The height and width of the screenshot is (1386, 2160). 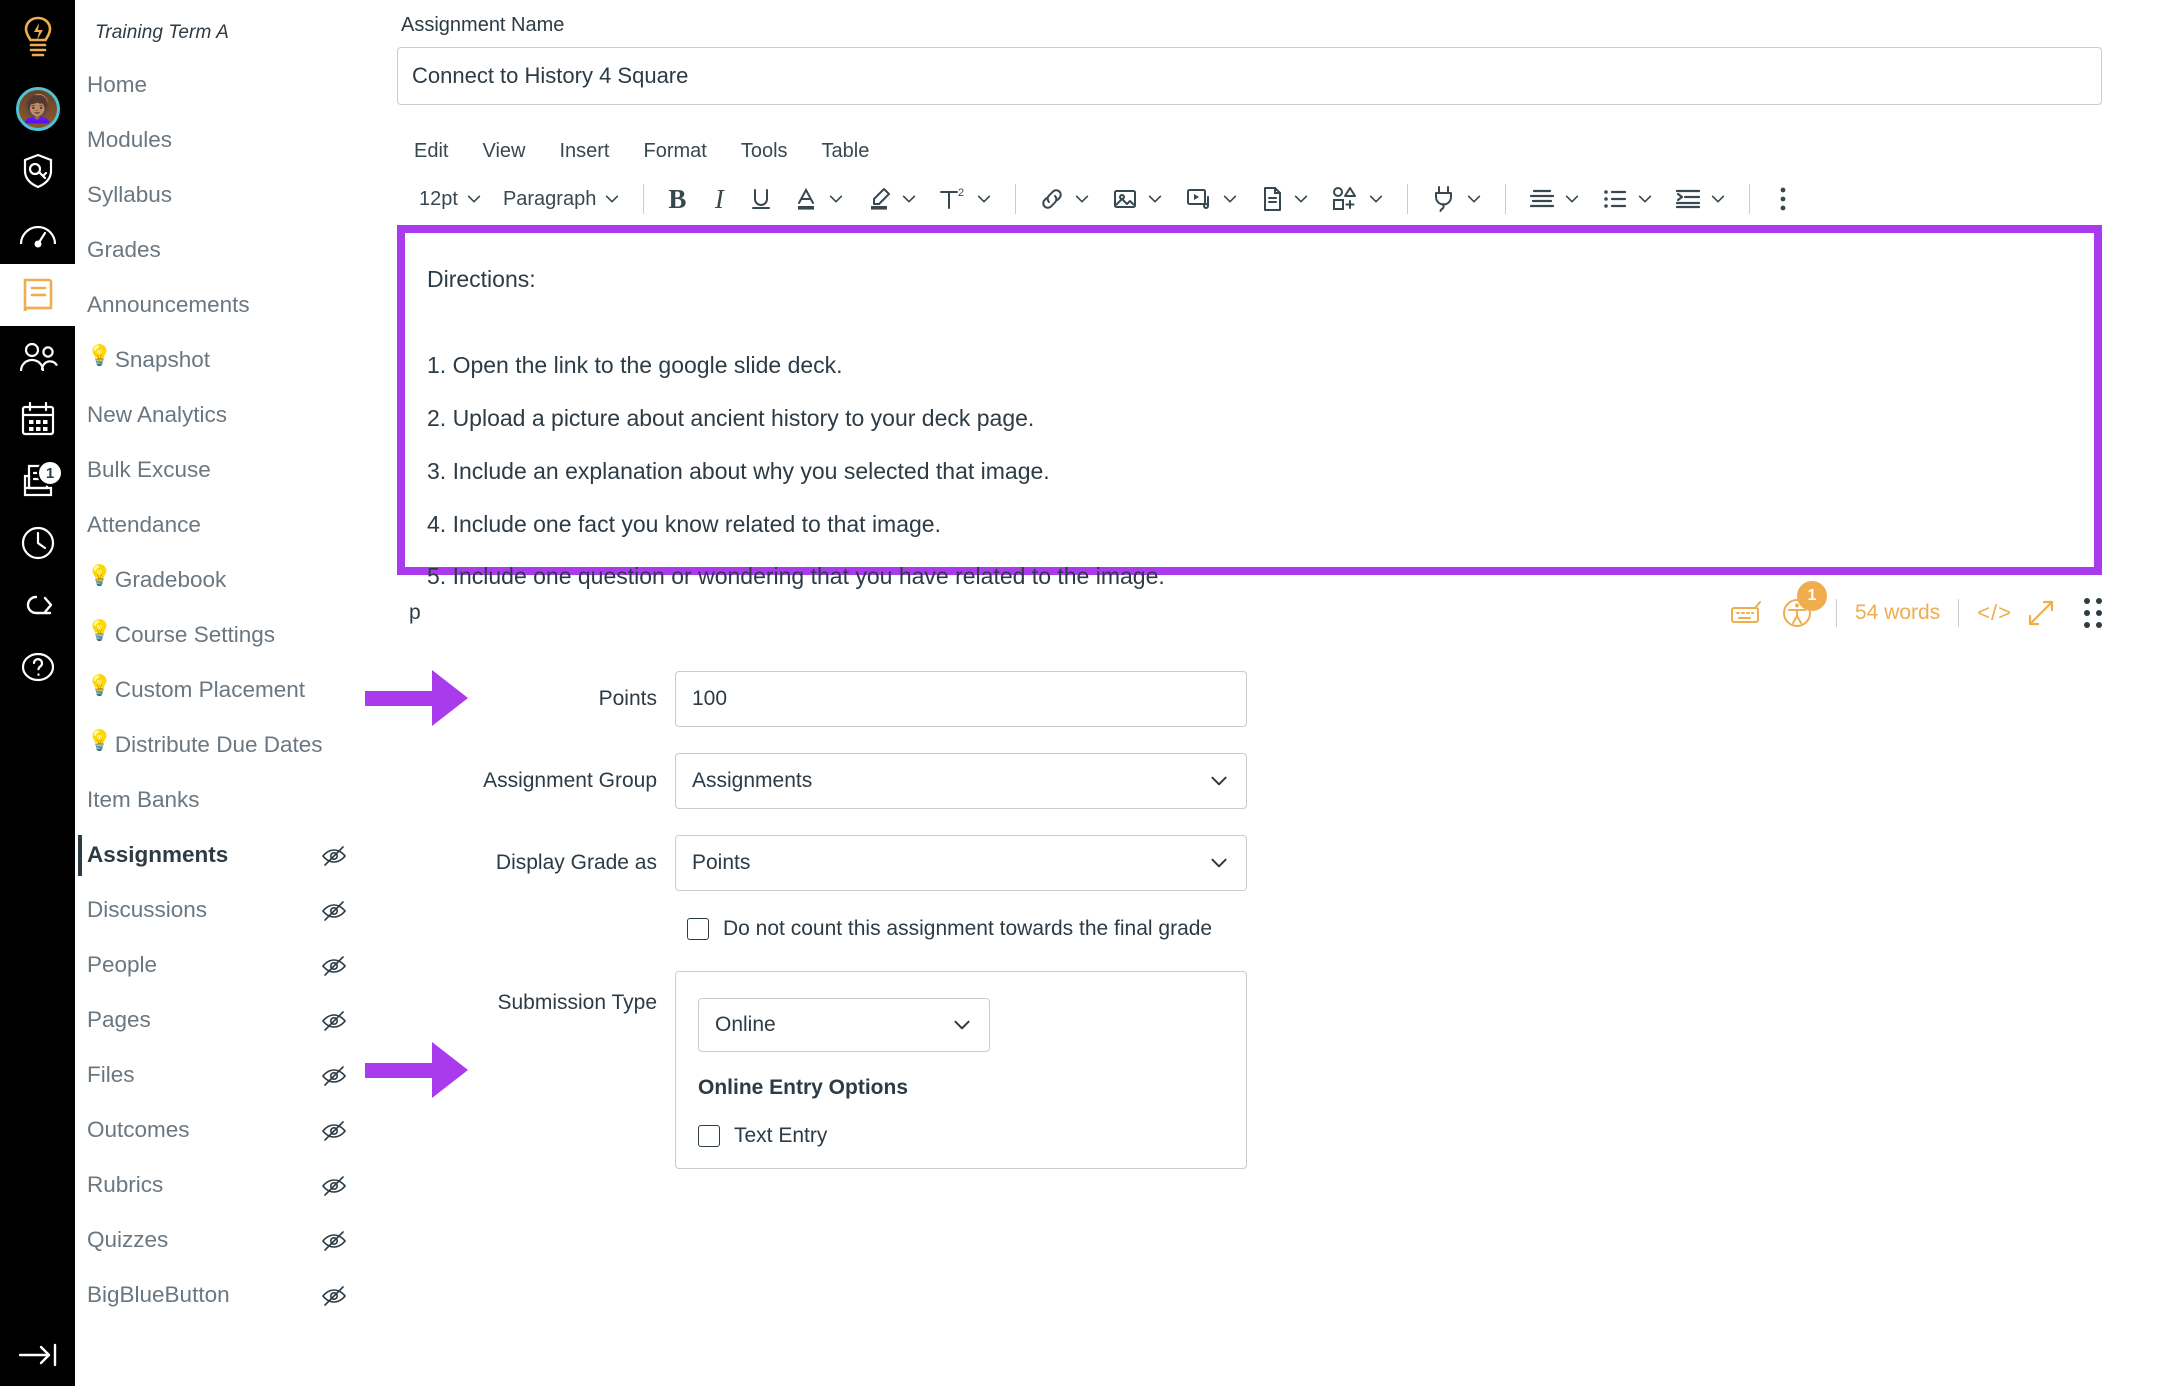 I want to click on editor-drag-handle-icon, so click(x=2093, y=613).